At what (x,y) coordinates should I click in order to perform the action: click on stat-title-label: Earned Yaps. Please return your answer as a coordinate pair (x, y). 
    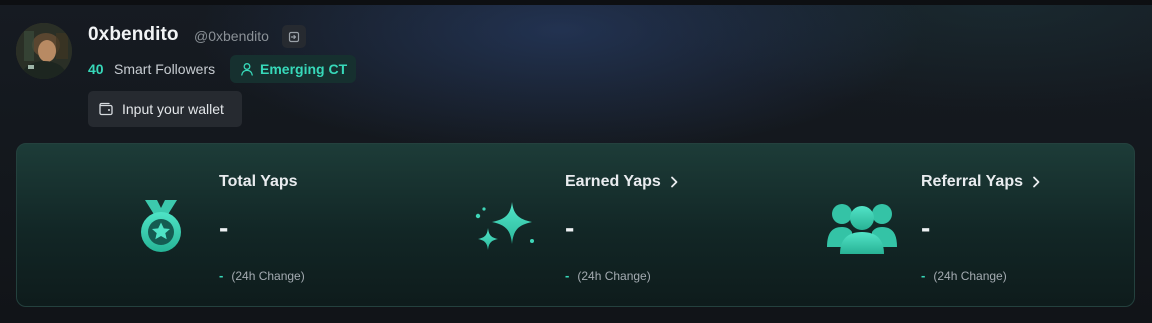
    Looking at the image, I should click on (613, 181).